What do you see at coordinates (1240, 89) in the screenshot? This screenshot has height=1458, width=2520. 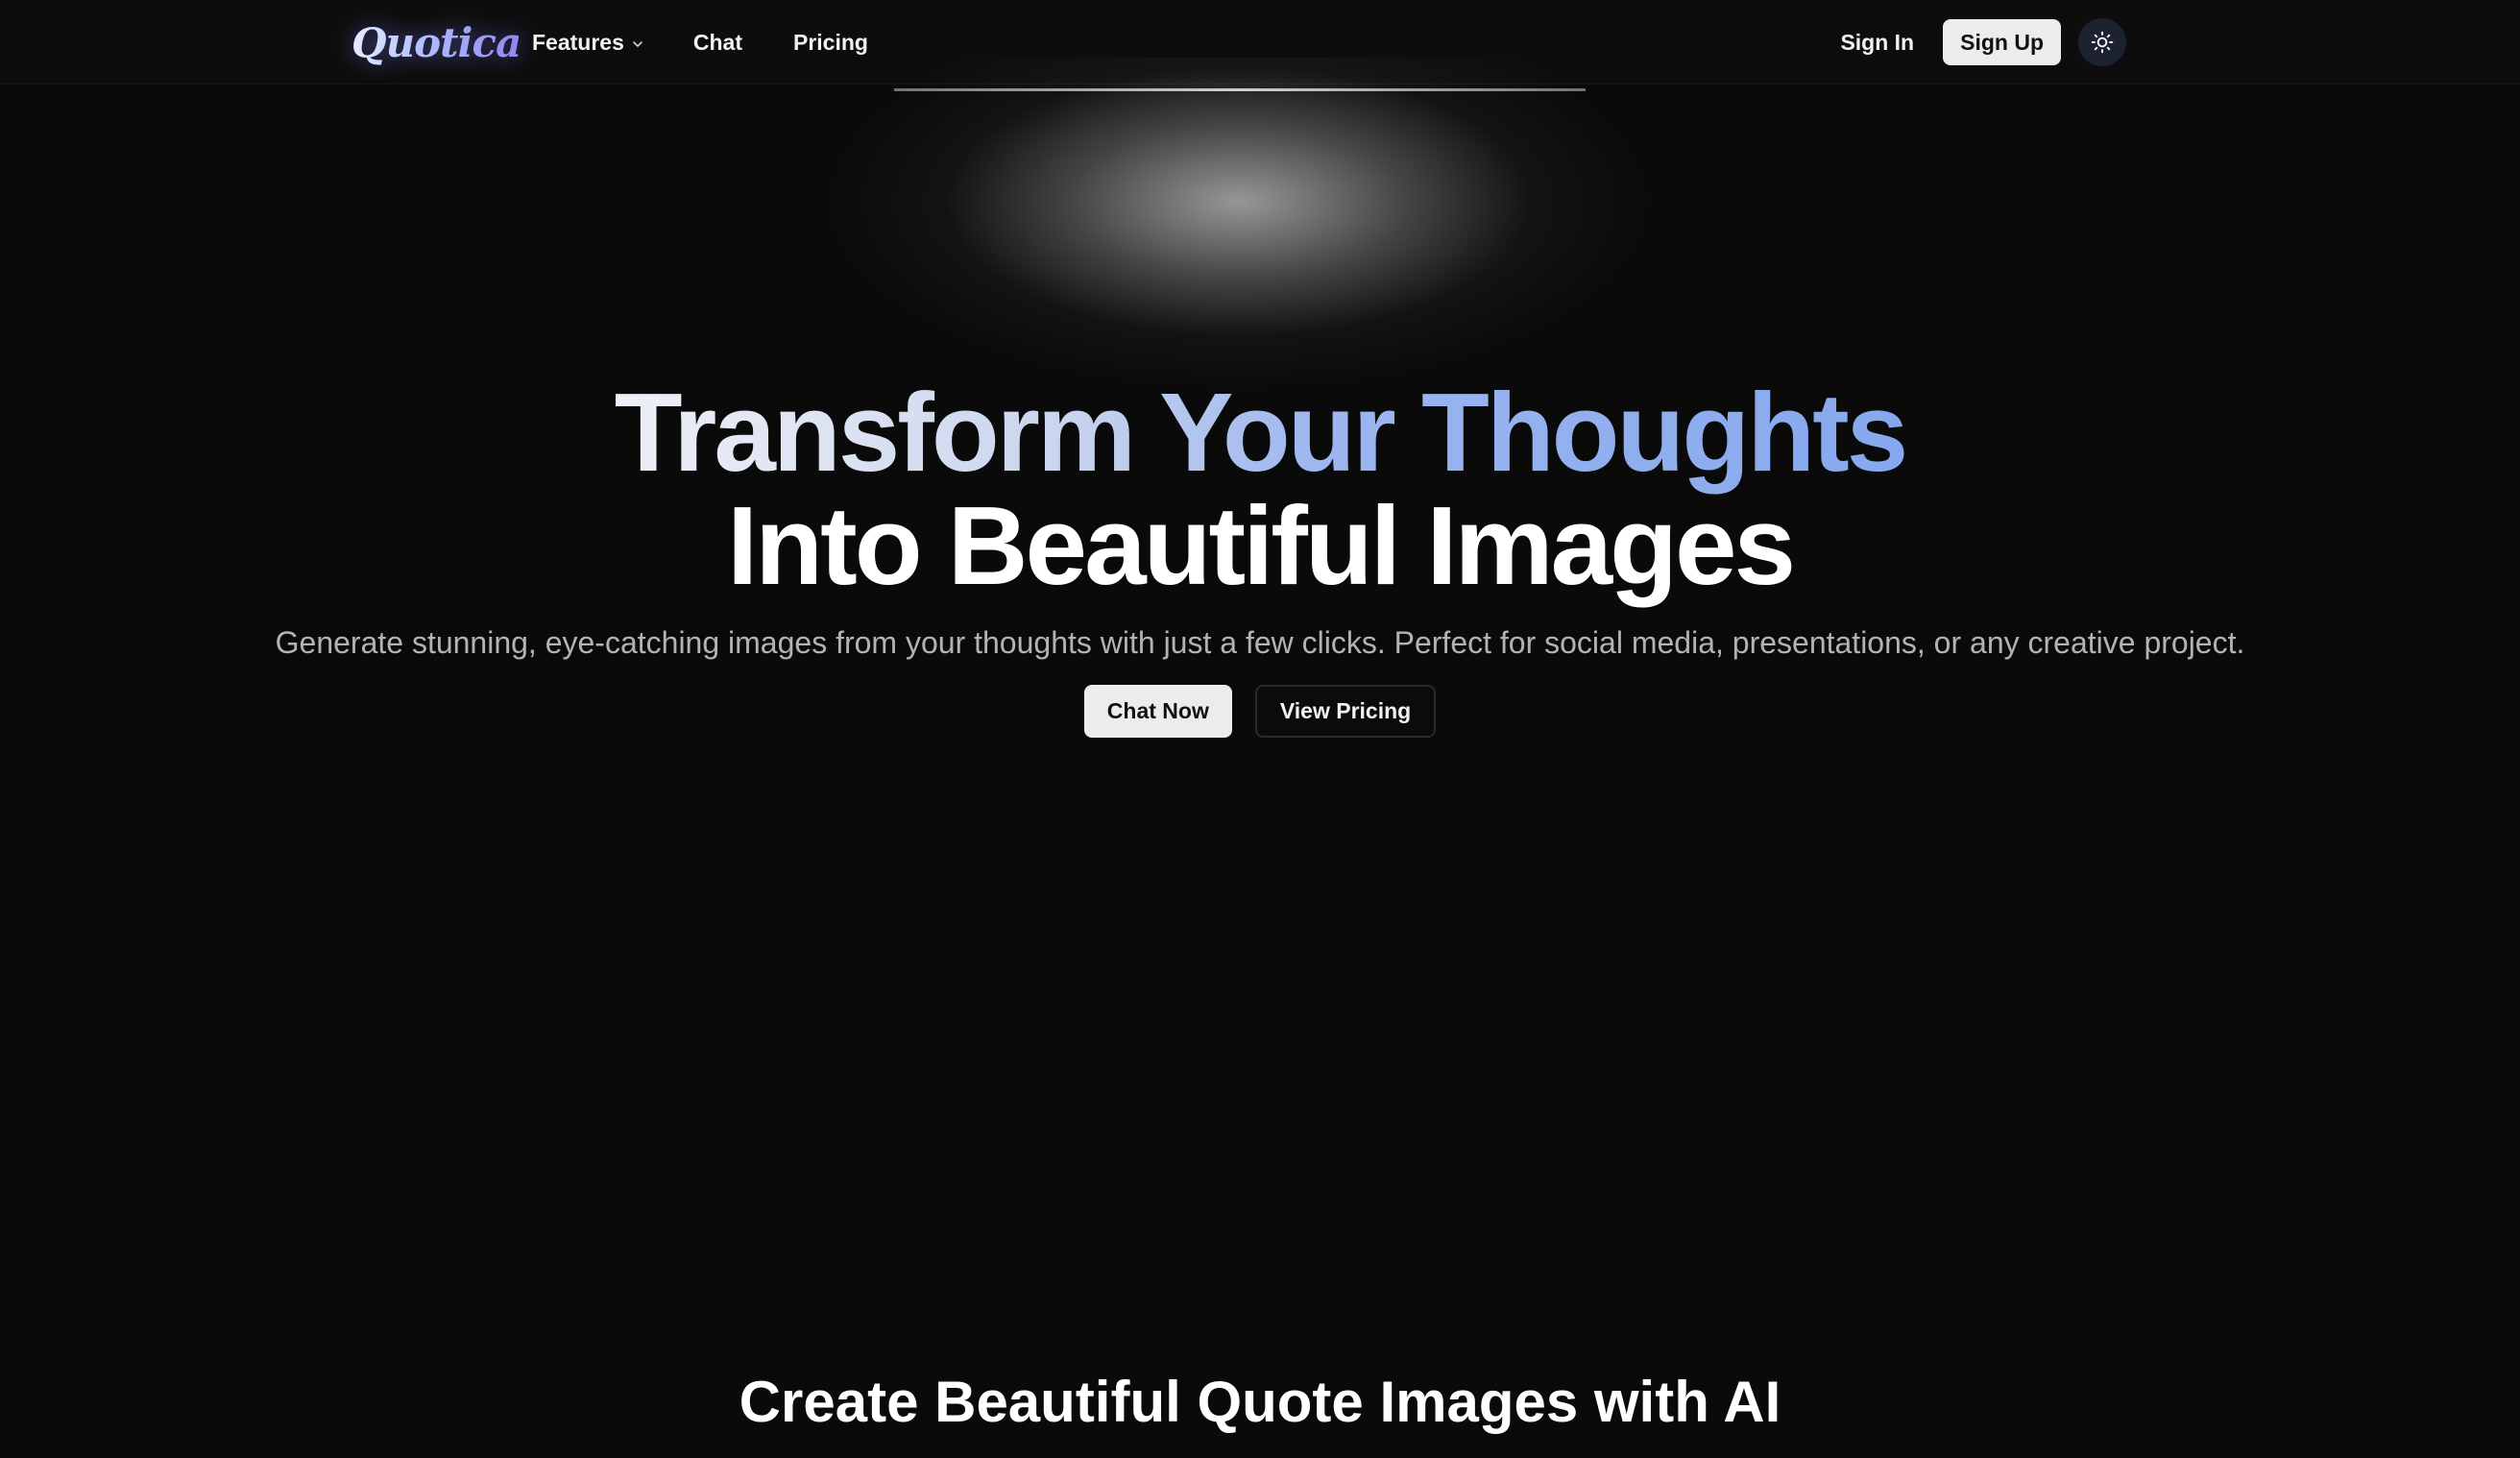 I see `spotlight-beam-line` at bounding box center [1240, 89].